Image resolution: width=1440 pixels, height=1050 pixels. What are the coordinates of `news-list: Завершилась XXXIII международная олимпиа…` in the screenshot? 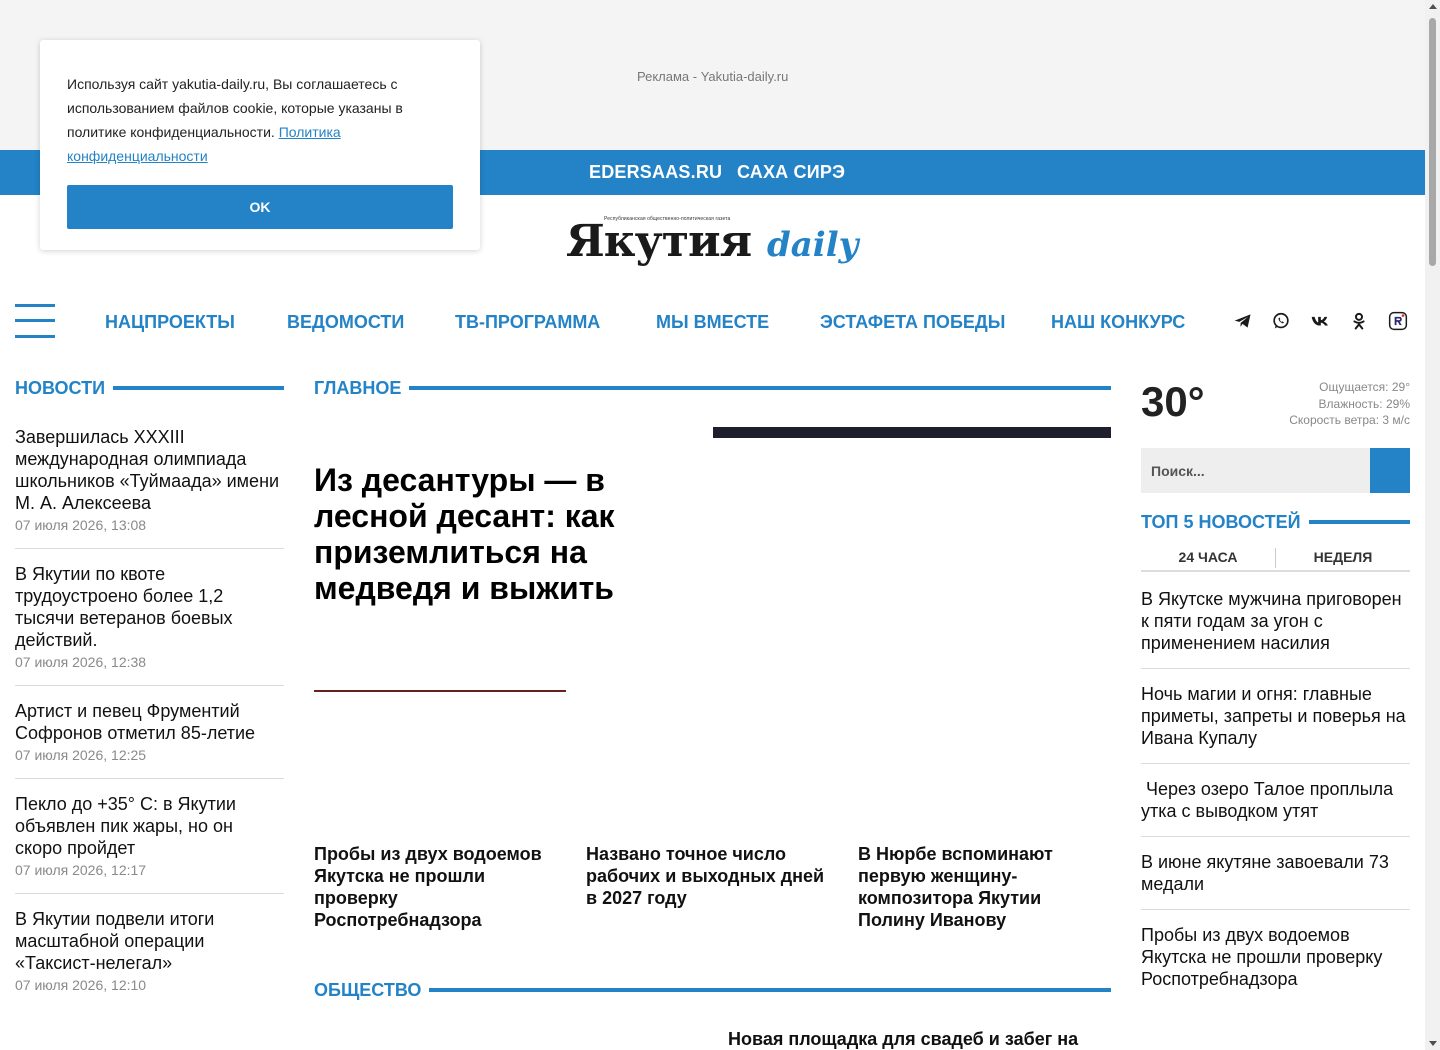 It's located at (149, 724).